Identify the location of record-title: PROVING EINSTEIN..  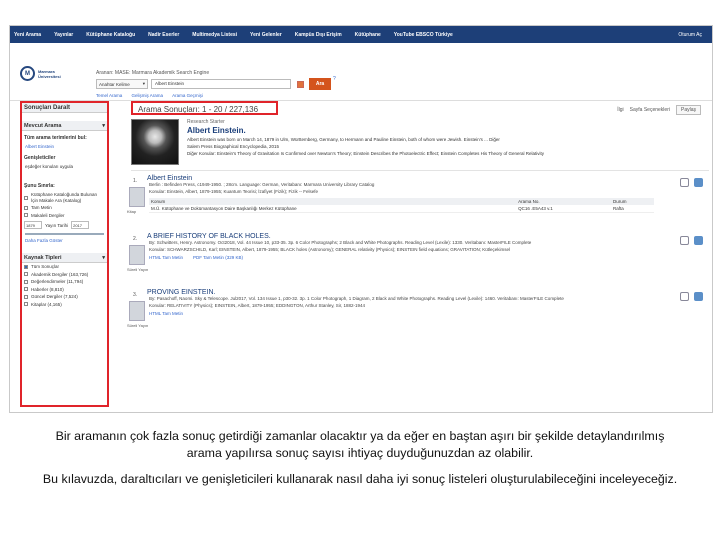
(404, 292).